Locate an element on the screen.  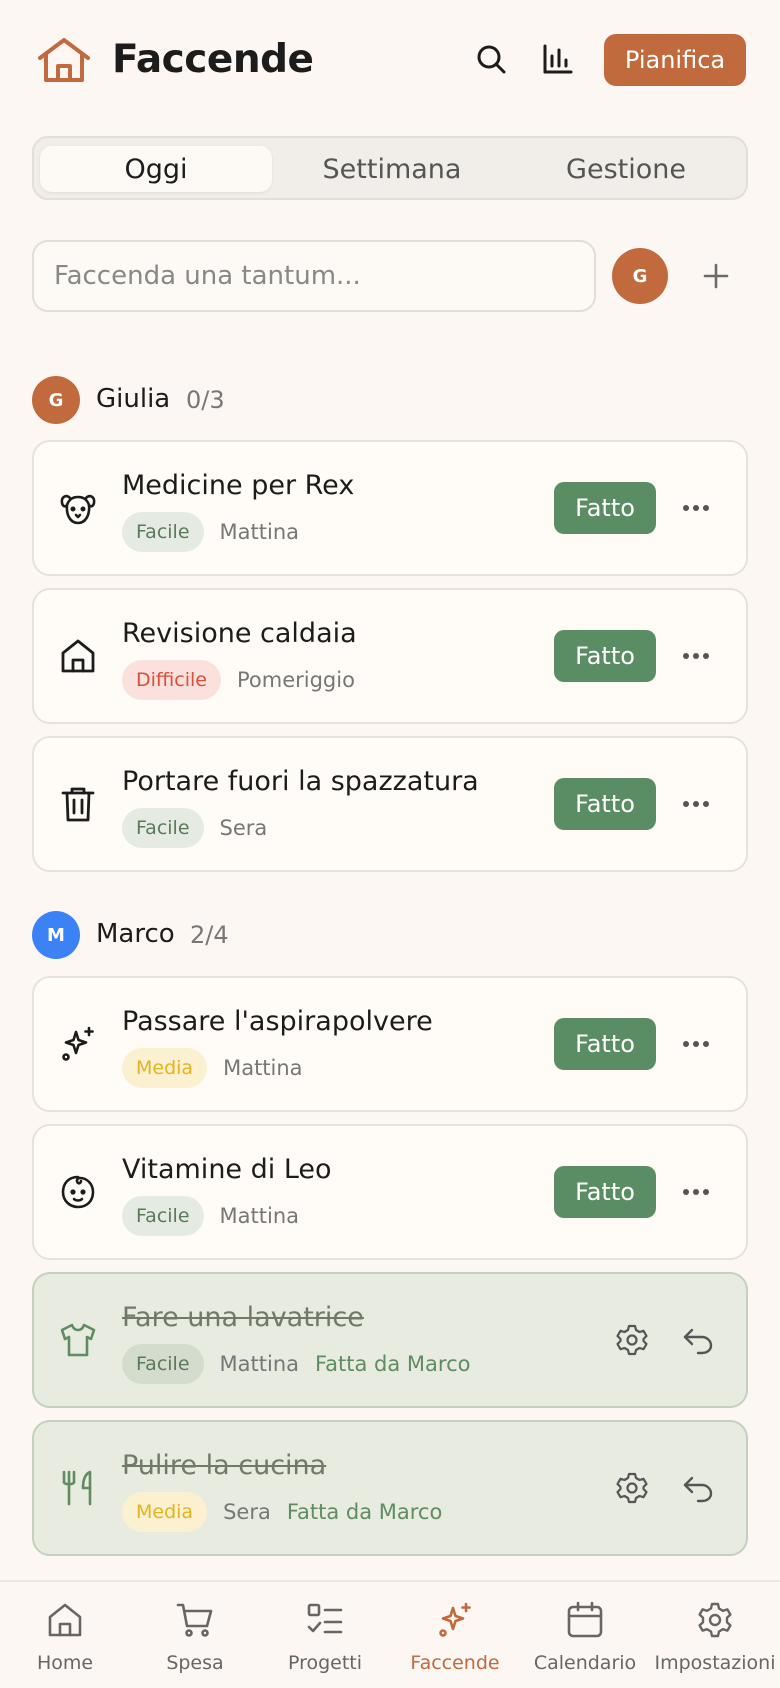
nav-label: Calendario is located at coordinates (585, 1663).